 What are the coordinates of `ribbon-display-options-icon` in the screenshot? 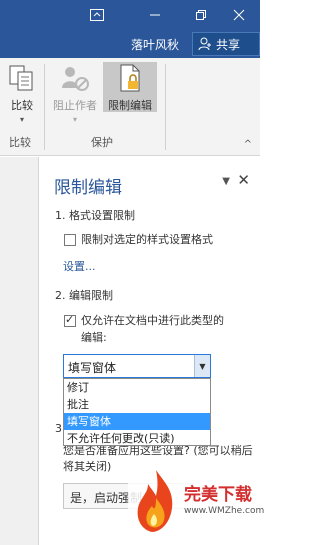 It's located at (97, 15).